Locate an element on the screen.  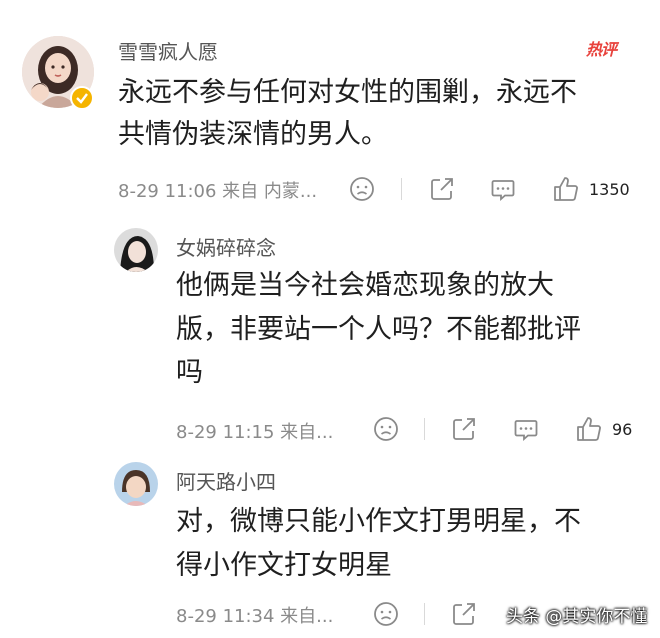
comment-text: 对，微博只能小作文打男明星，不 得小作文打女明星 is located at coordinates (378, 543).